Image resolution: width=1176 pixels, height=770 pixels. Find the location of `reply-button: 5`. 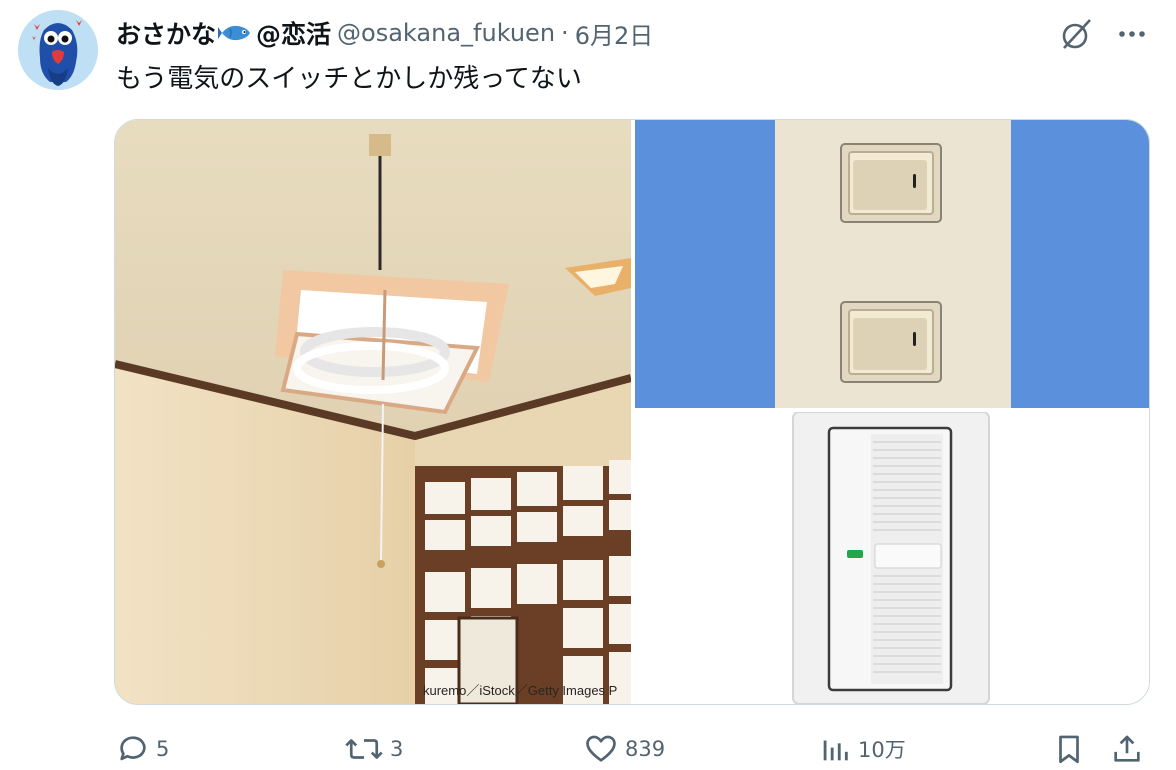

reply-button: 5 is located at coordinates (142, 749).